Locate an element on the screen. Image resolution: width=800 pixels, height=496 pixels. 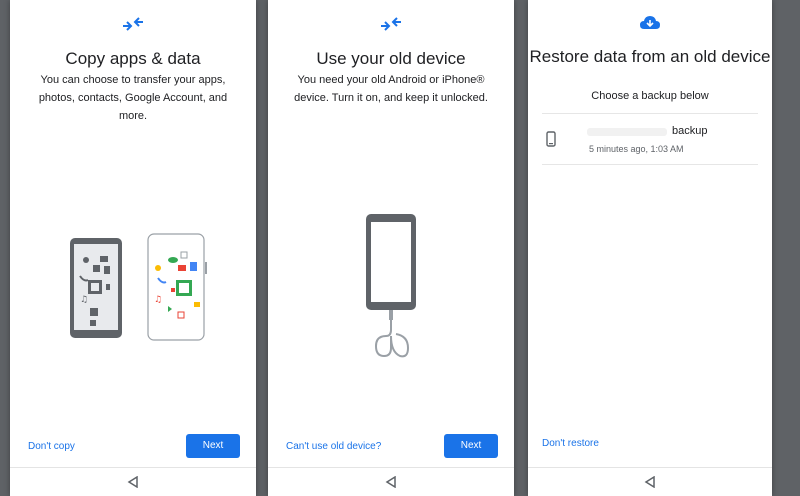
blurred-device-name is located at coordinates (627, 132).